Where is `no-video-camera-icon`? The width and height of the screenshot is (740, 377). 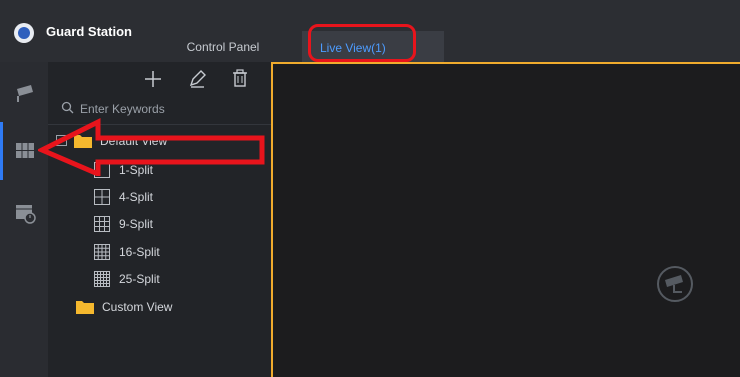 no-video-camera-icon is located at coordinates (675, 284).